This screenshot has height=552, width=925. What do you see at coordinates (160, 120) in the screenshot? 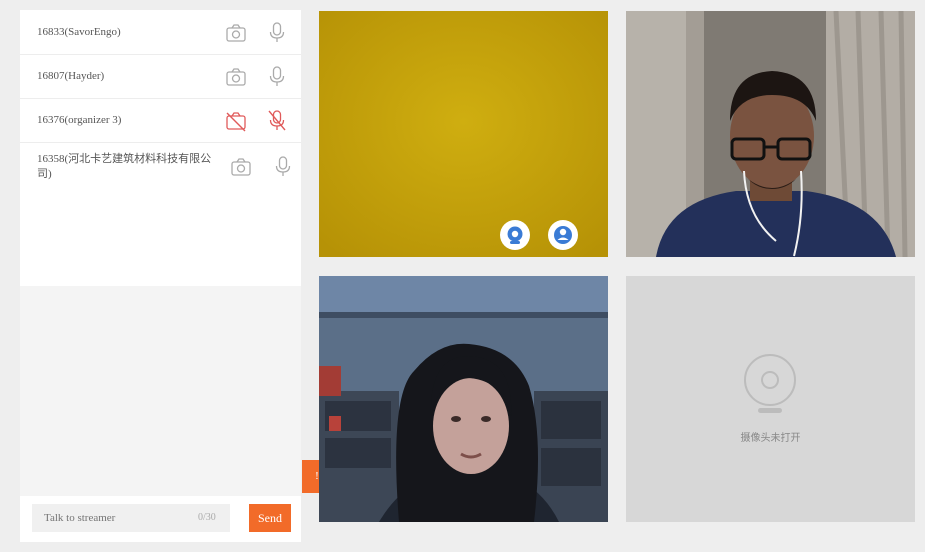
I see `participant-row: 16376(organizer 3)` at bounding box center [160, 120].